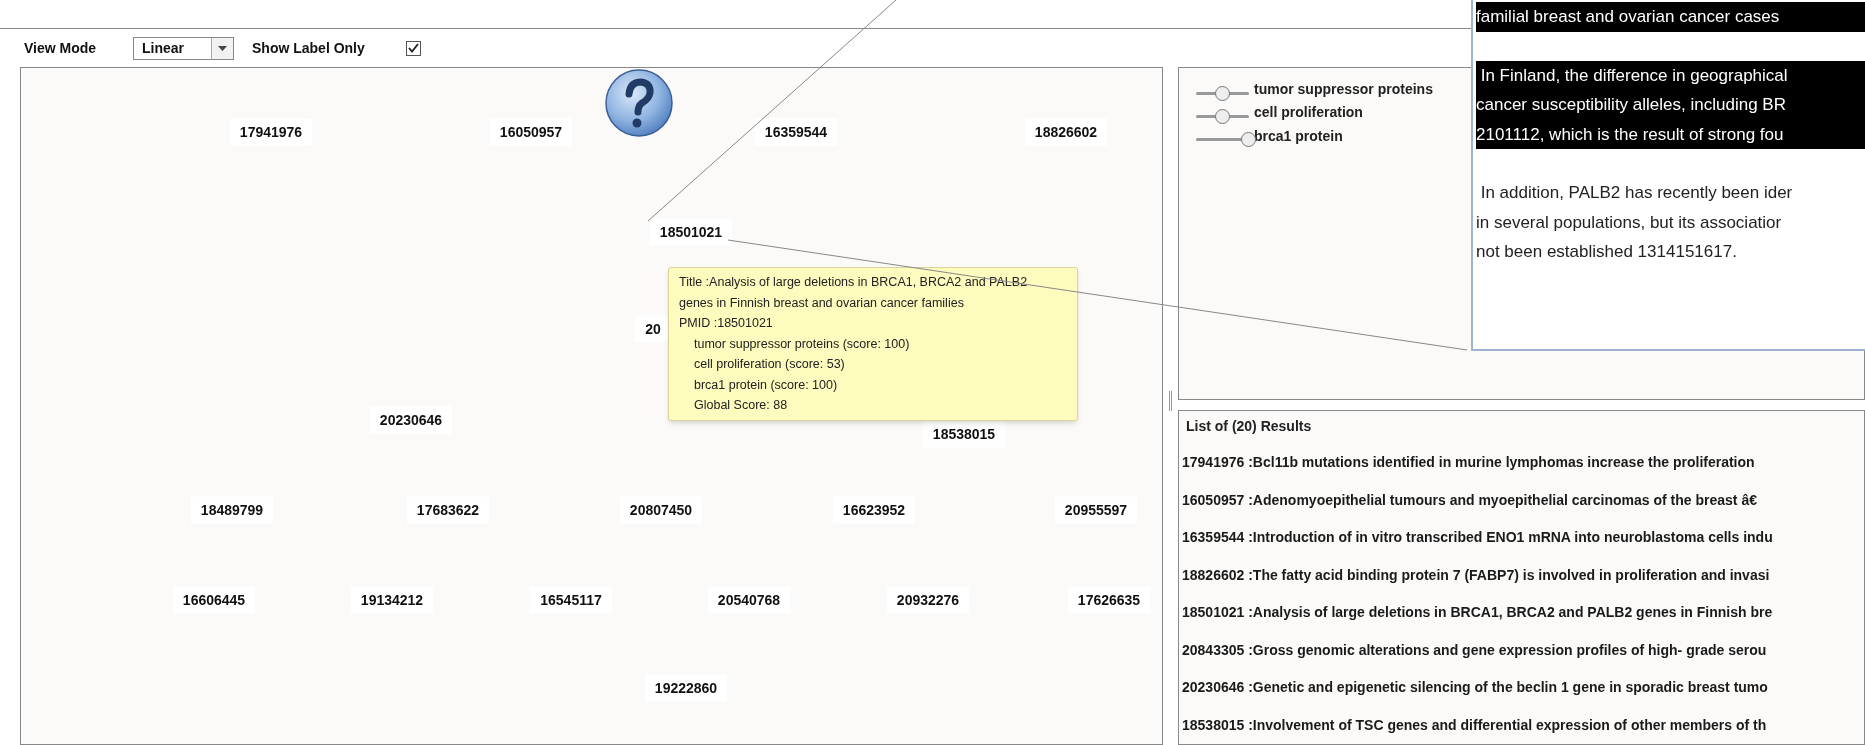  What do you see at coordinates (686, 688) in the screenshot?
I see `node-label: 19222860` at bounding box center [686, 688].